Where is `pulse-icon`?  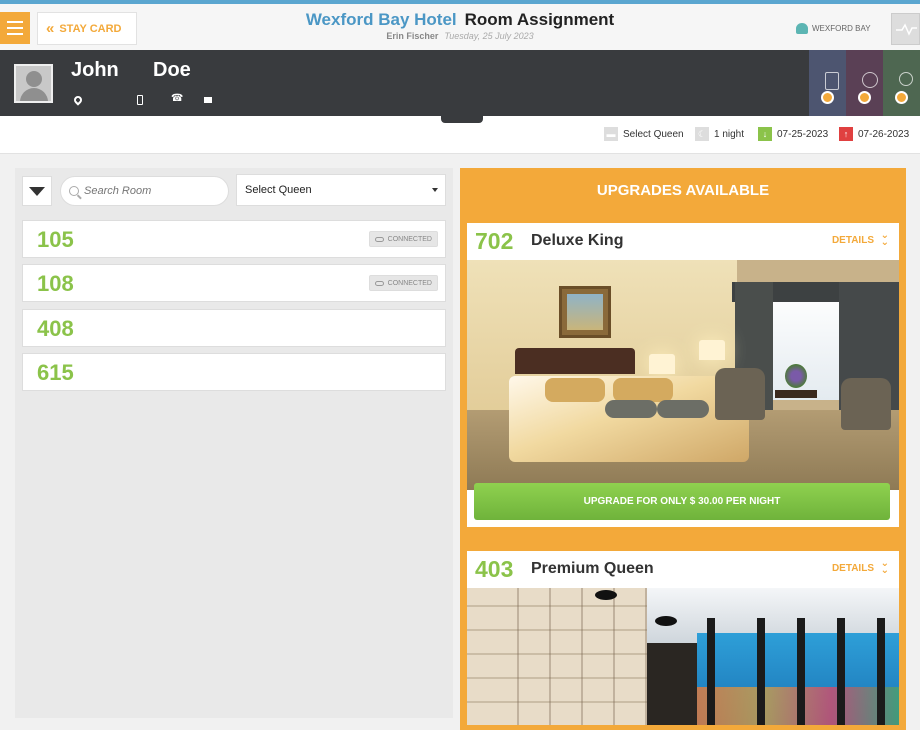
pulse-icon is located at coordinates (906, 29).